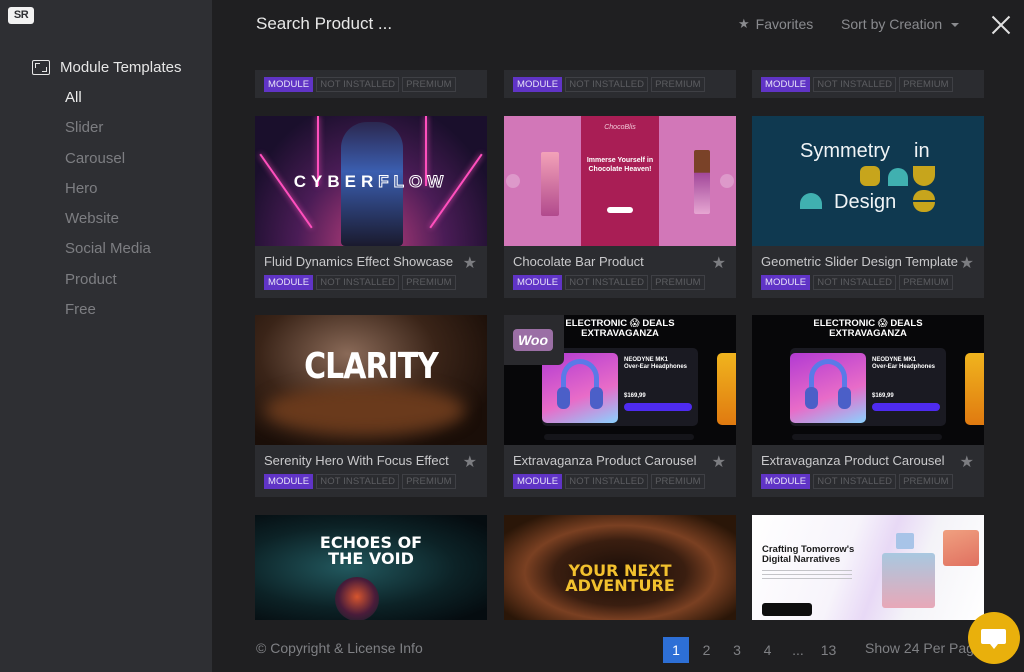 The height and width of the screenshot is (672, 1024). I want to click on thumbnail-text: Symmetry, so click(845, 151).